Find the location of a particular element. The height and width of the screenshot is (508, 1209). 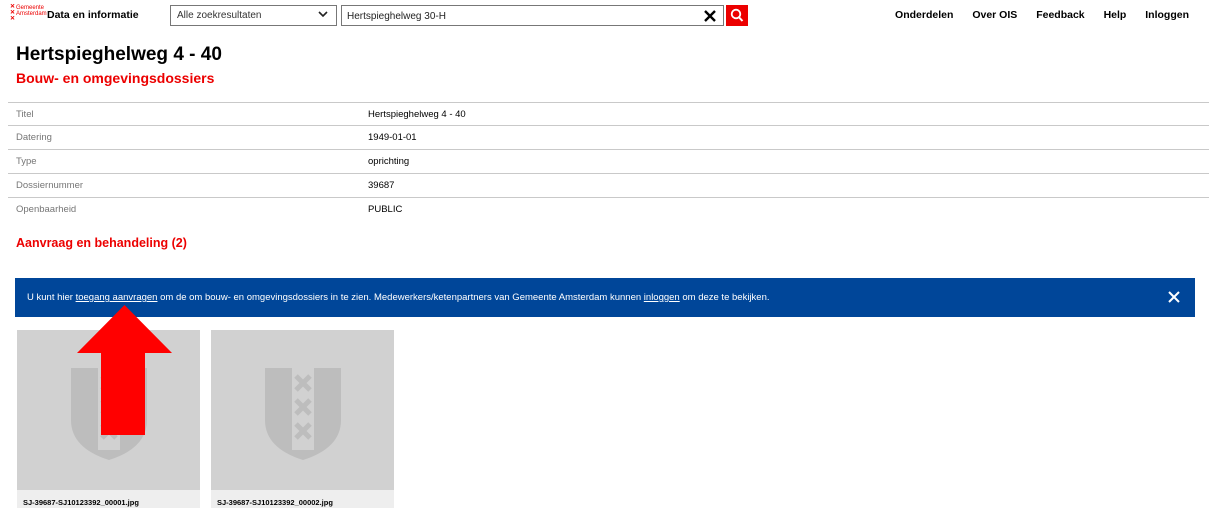

detail-value: 39687 is located at coordinates (381, 185).